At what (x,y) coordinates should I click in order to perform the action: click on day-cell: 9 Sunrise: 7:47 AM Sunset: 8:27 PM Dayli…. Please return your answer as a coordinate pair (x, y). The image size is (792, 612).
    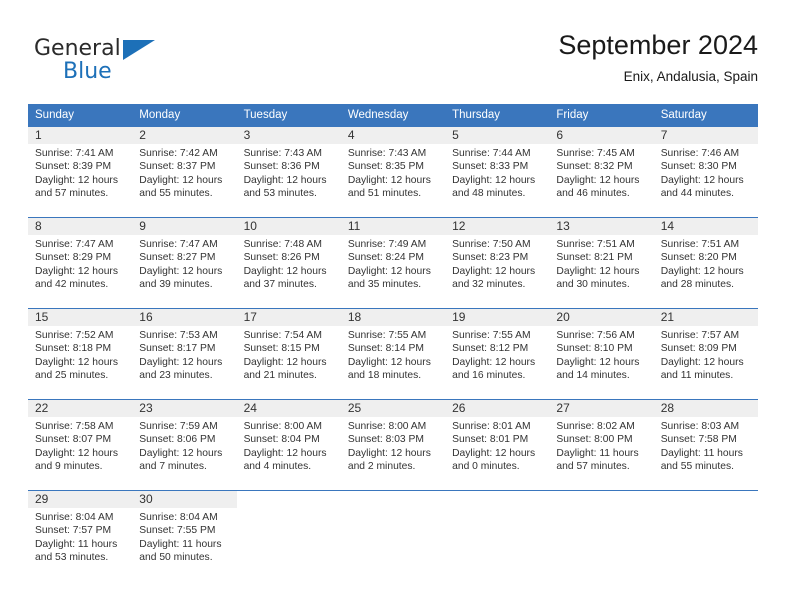
    Looking at the image, I should click on (184, 263).